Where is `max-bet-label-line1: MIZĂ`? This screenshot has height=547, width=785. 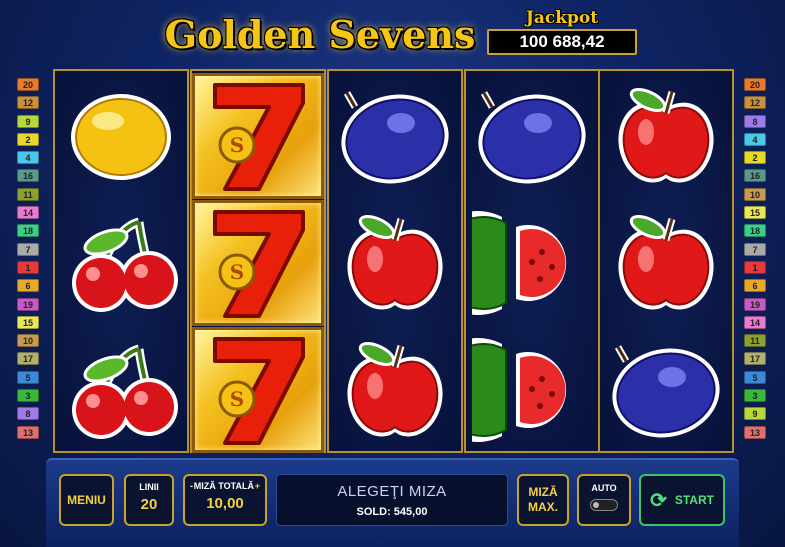
max-bet-label-line1: MIZĂ is located at coordinates (543, 492).